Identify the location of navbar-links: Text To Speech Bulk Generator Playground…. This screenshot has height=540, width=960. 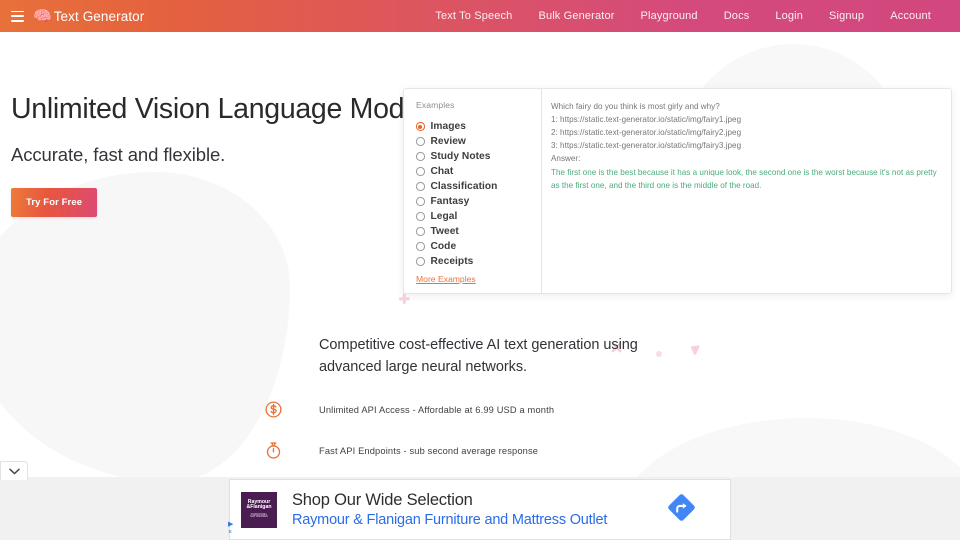
(691, 16).